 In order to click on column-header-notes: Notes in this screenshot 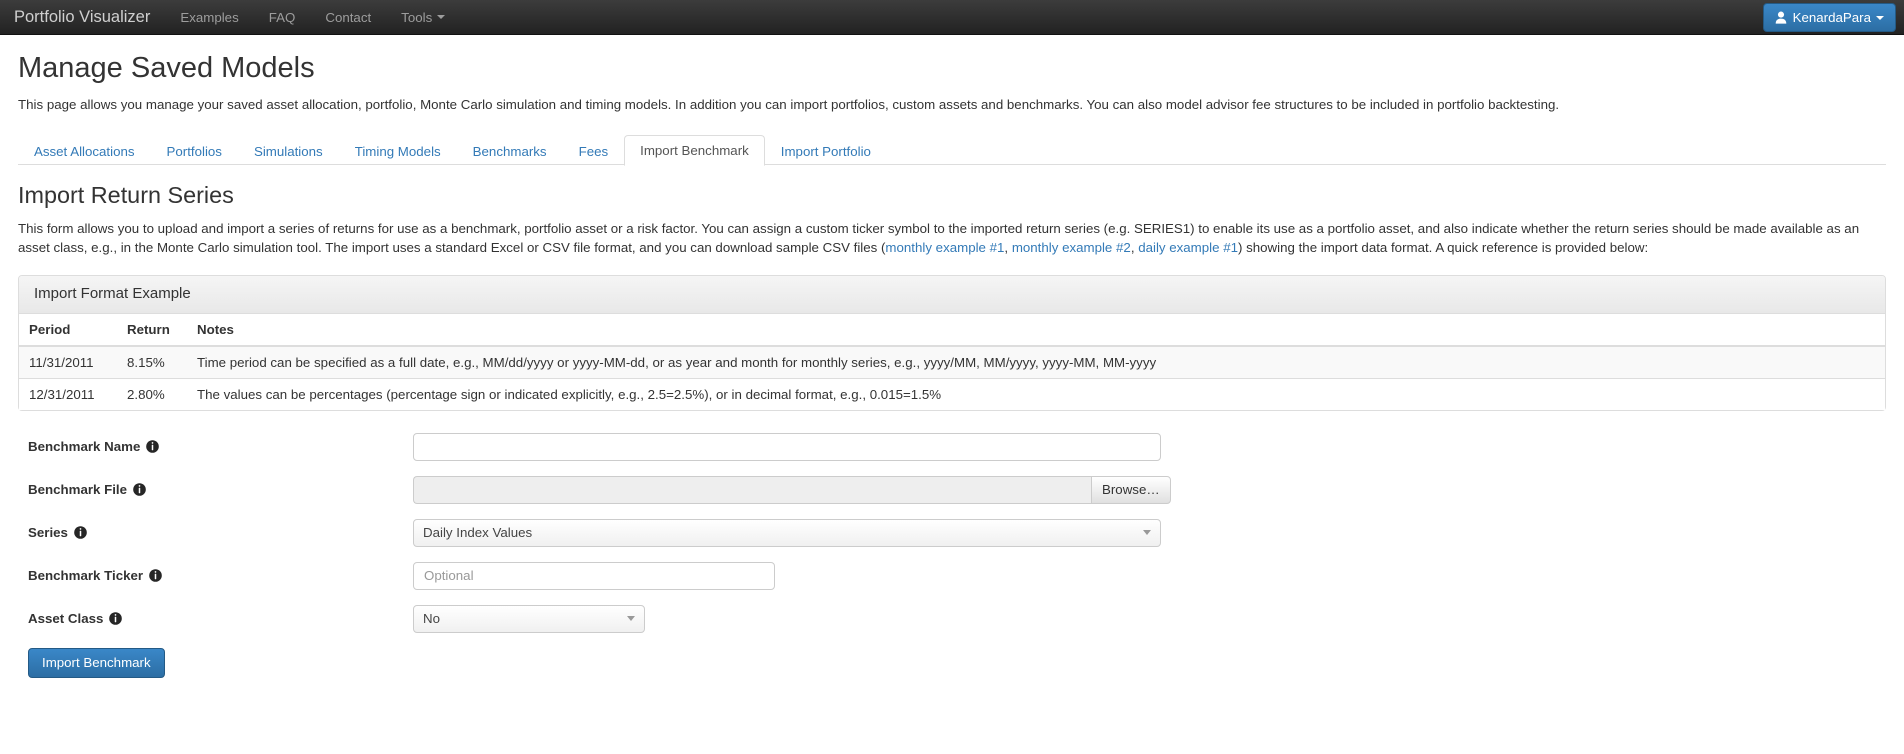, I will do `click(1036, 330)`.